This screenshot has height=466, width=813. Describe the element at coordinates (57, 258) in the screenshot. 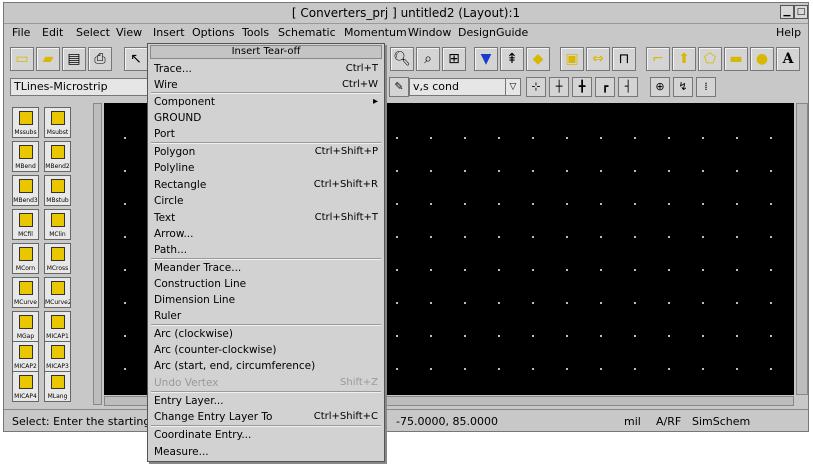

I see `palette-item: MCross` at that location.